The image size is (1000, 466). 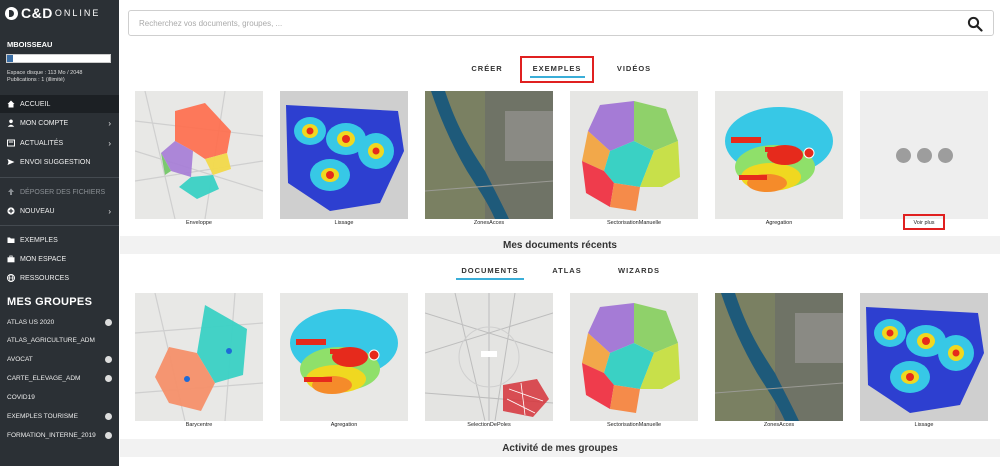 I want to click on upload-icon, so click(x=11, y=192).